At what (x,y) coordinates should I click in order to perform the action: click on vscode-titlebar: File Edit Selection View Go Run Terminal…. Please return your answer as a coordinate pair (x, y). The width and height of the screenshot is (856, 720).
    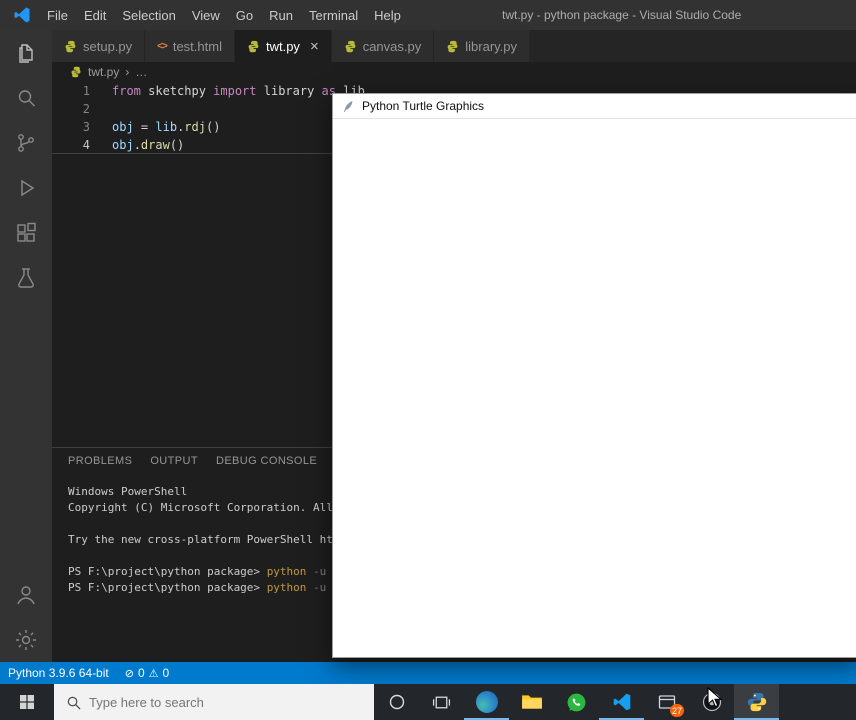
    Looking at the image, I should click on (428, 15).